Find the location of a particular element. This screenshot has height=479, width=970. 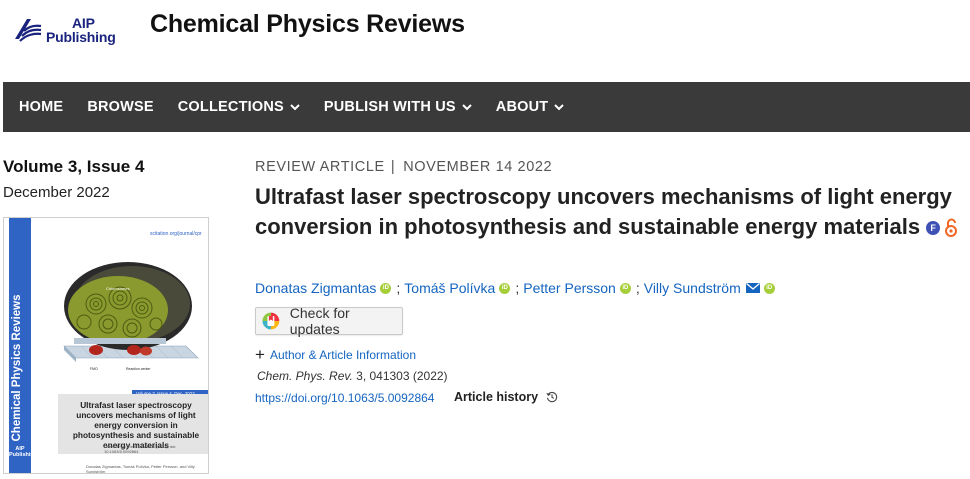

author-name-link: Tomáš Polívka is located at coordinates (449, 288).